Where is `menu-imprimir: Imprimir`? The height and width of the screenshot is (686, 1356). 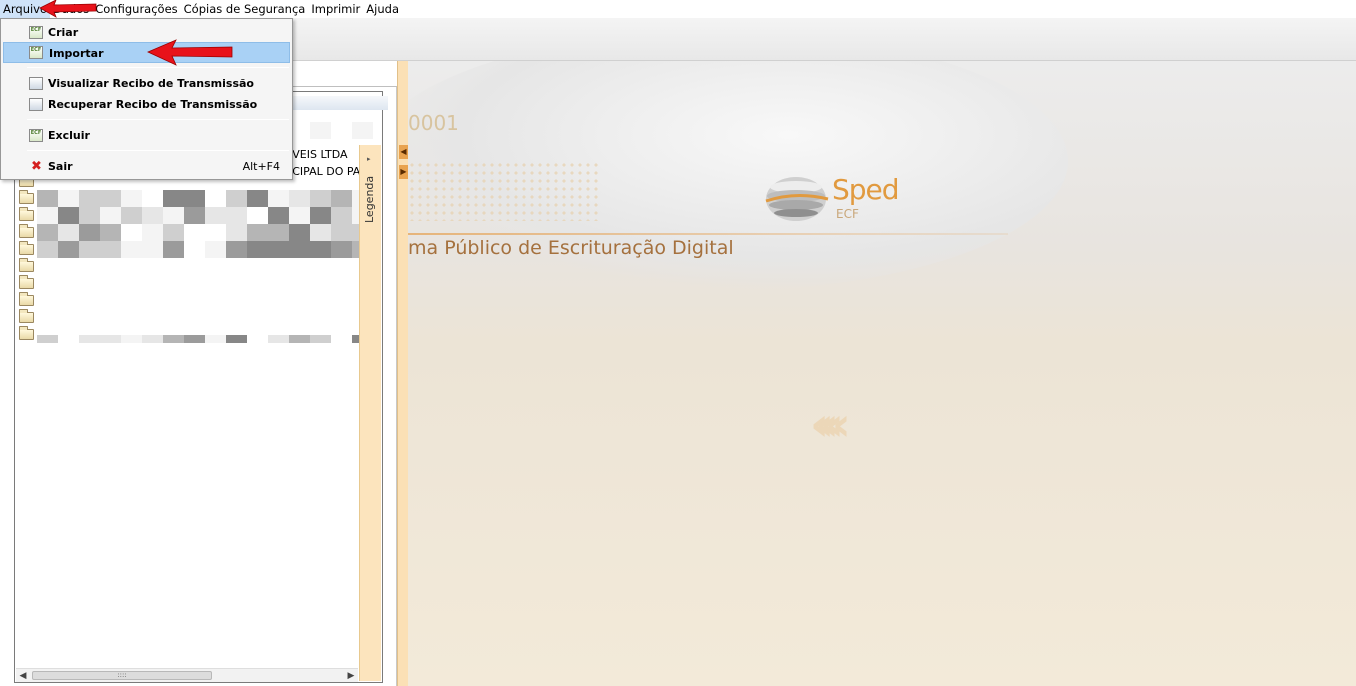 menu-imprimir: Imprimir is located at coordinates (335, 9).